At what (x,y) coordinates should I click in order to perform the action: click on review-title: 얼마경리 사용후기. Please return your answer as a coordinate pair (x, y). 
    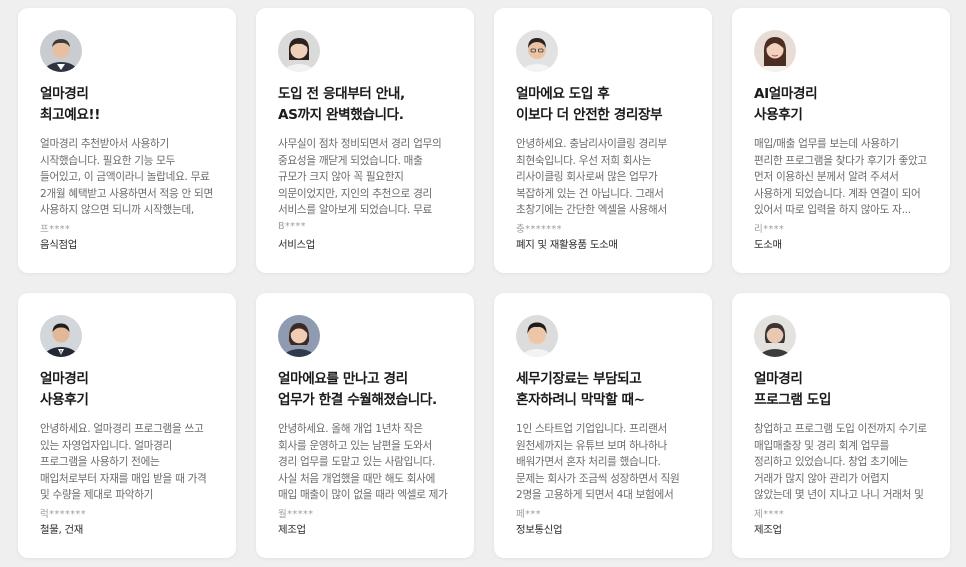
    Looking at the image, I should click on (64, 389).